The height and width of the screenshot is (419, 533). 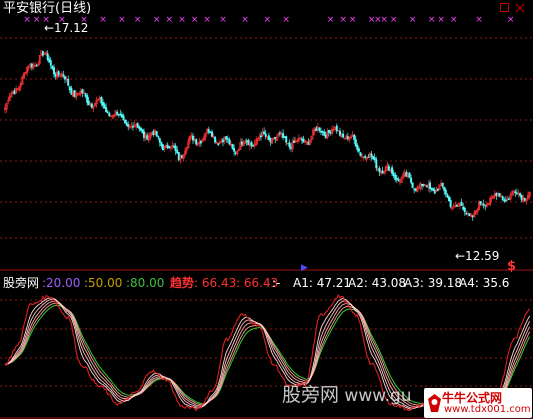 What do you see at coordinates (433, 283) in the screenshot?
I see `a3-readout: A3: 39.18` at bounding box center [433, 283].